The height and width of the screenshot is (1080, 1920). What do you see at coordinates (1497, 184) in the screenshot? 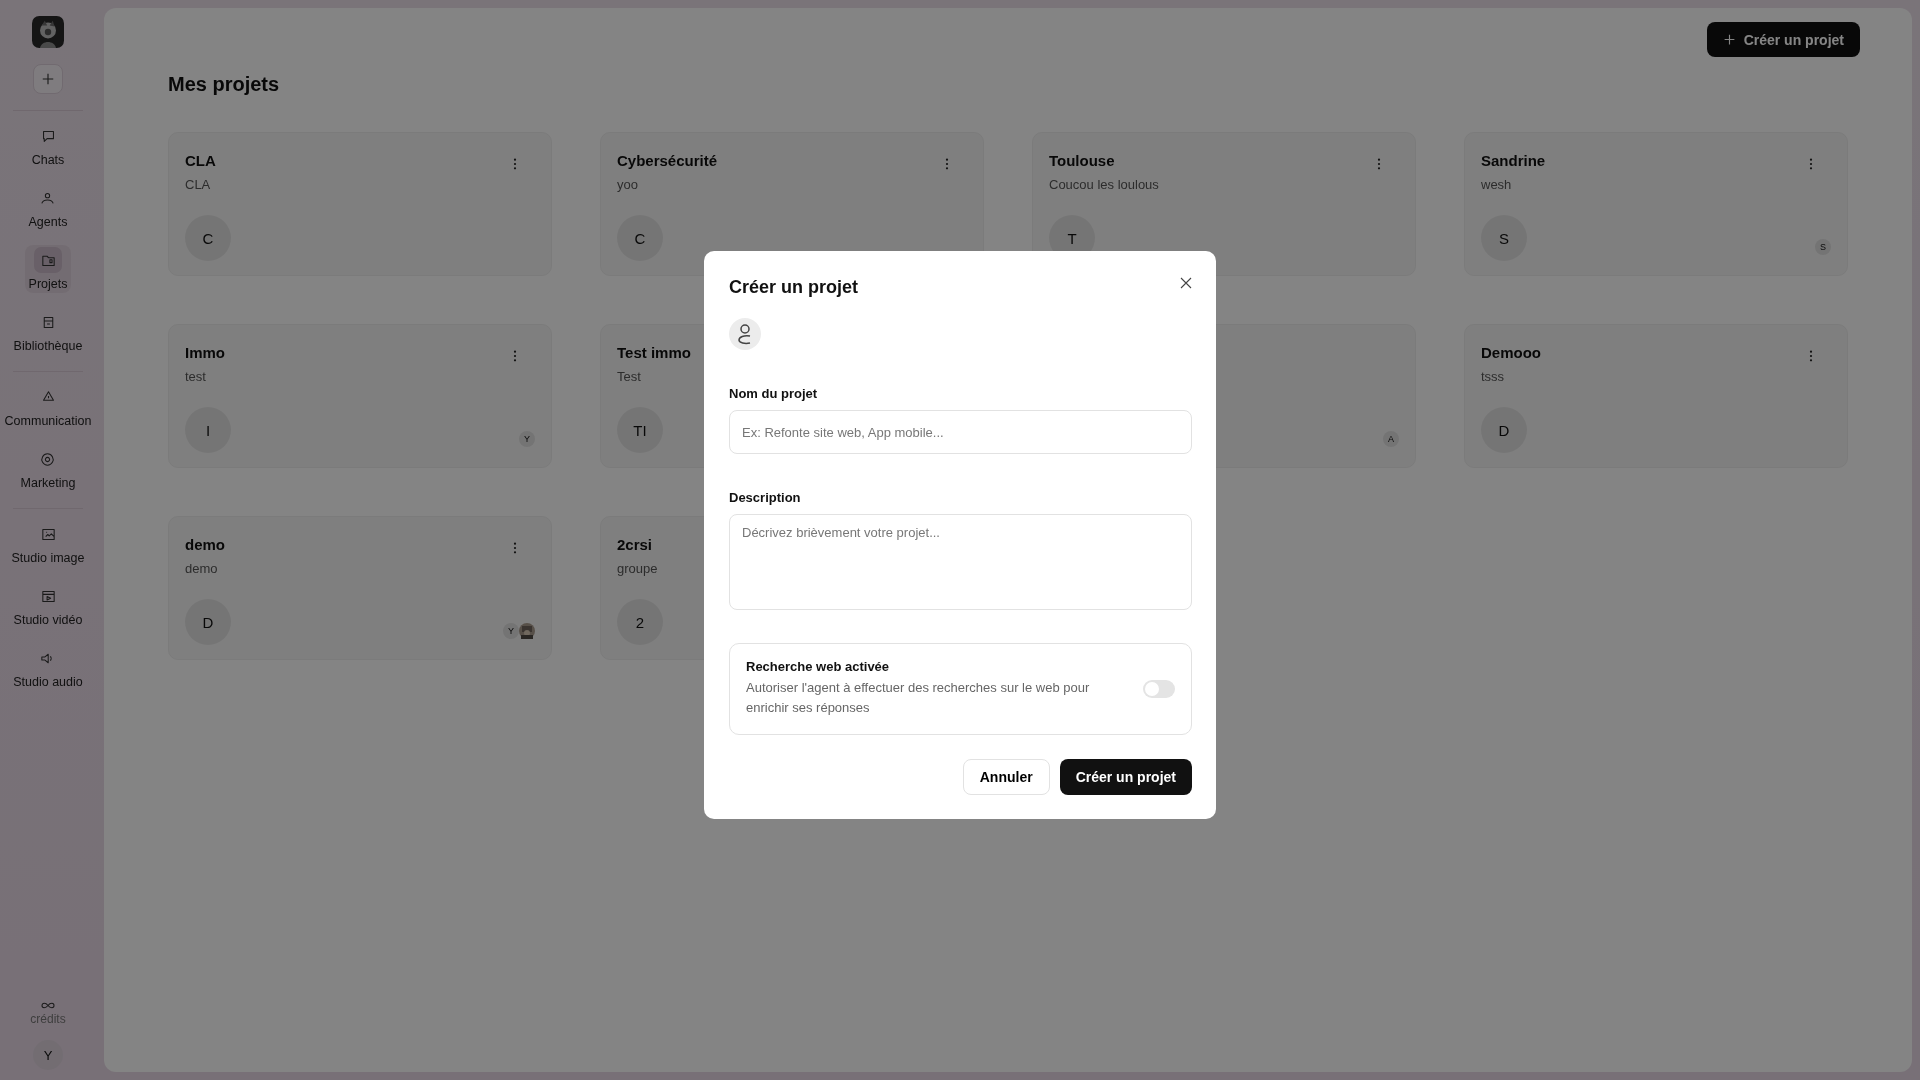
I see `project-description: wesh` at bounding box center [1497, 184].